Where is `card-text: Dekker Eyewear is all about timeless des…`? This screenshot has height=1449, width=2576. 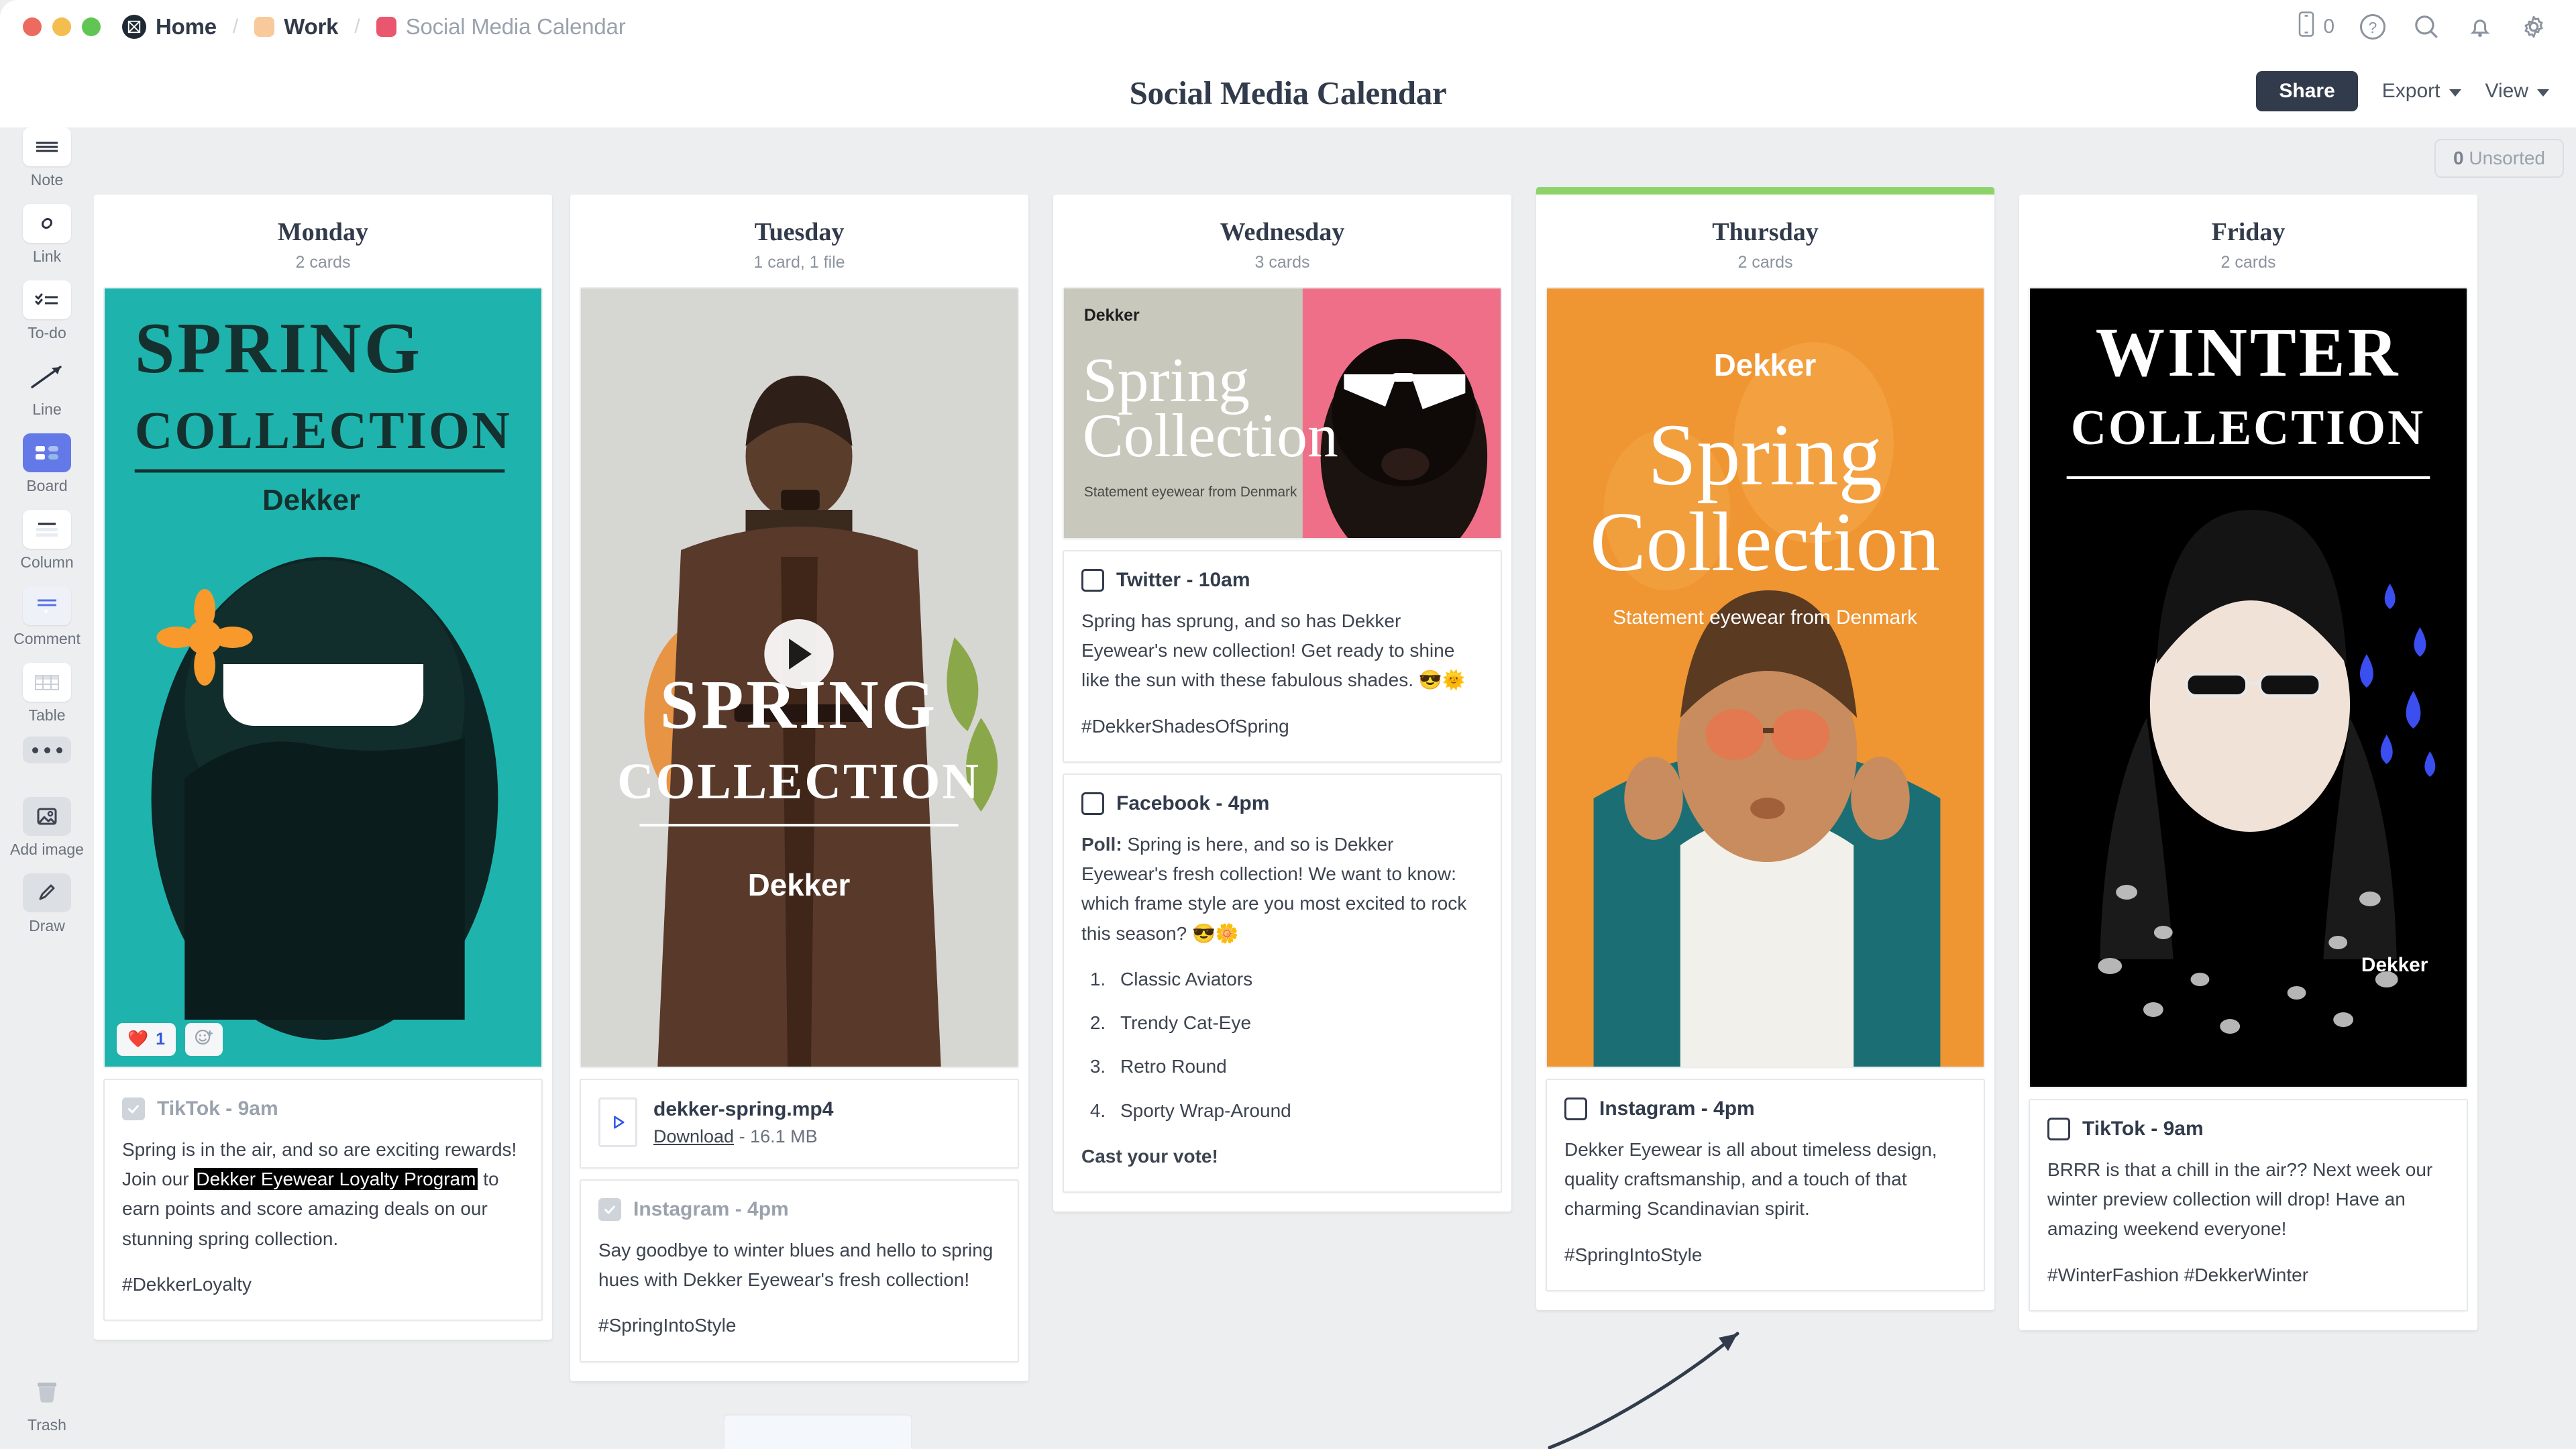 card-text: Dekker Eyewear is all about timeless des… is located at coordinates (1750, 1179).